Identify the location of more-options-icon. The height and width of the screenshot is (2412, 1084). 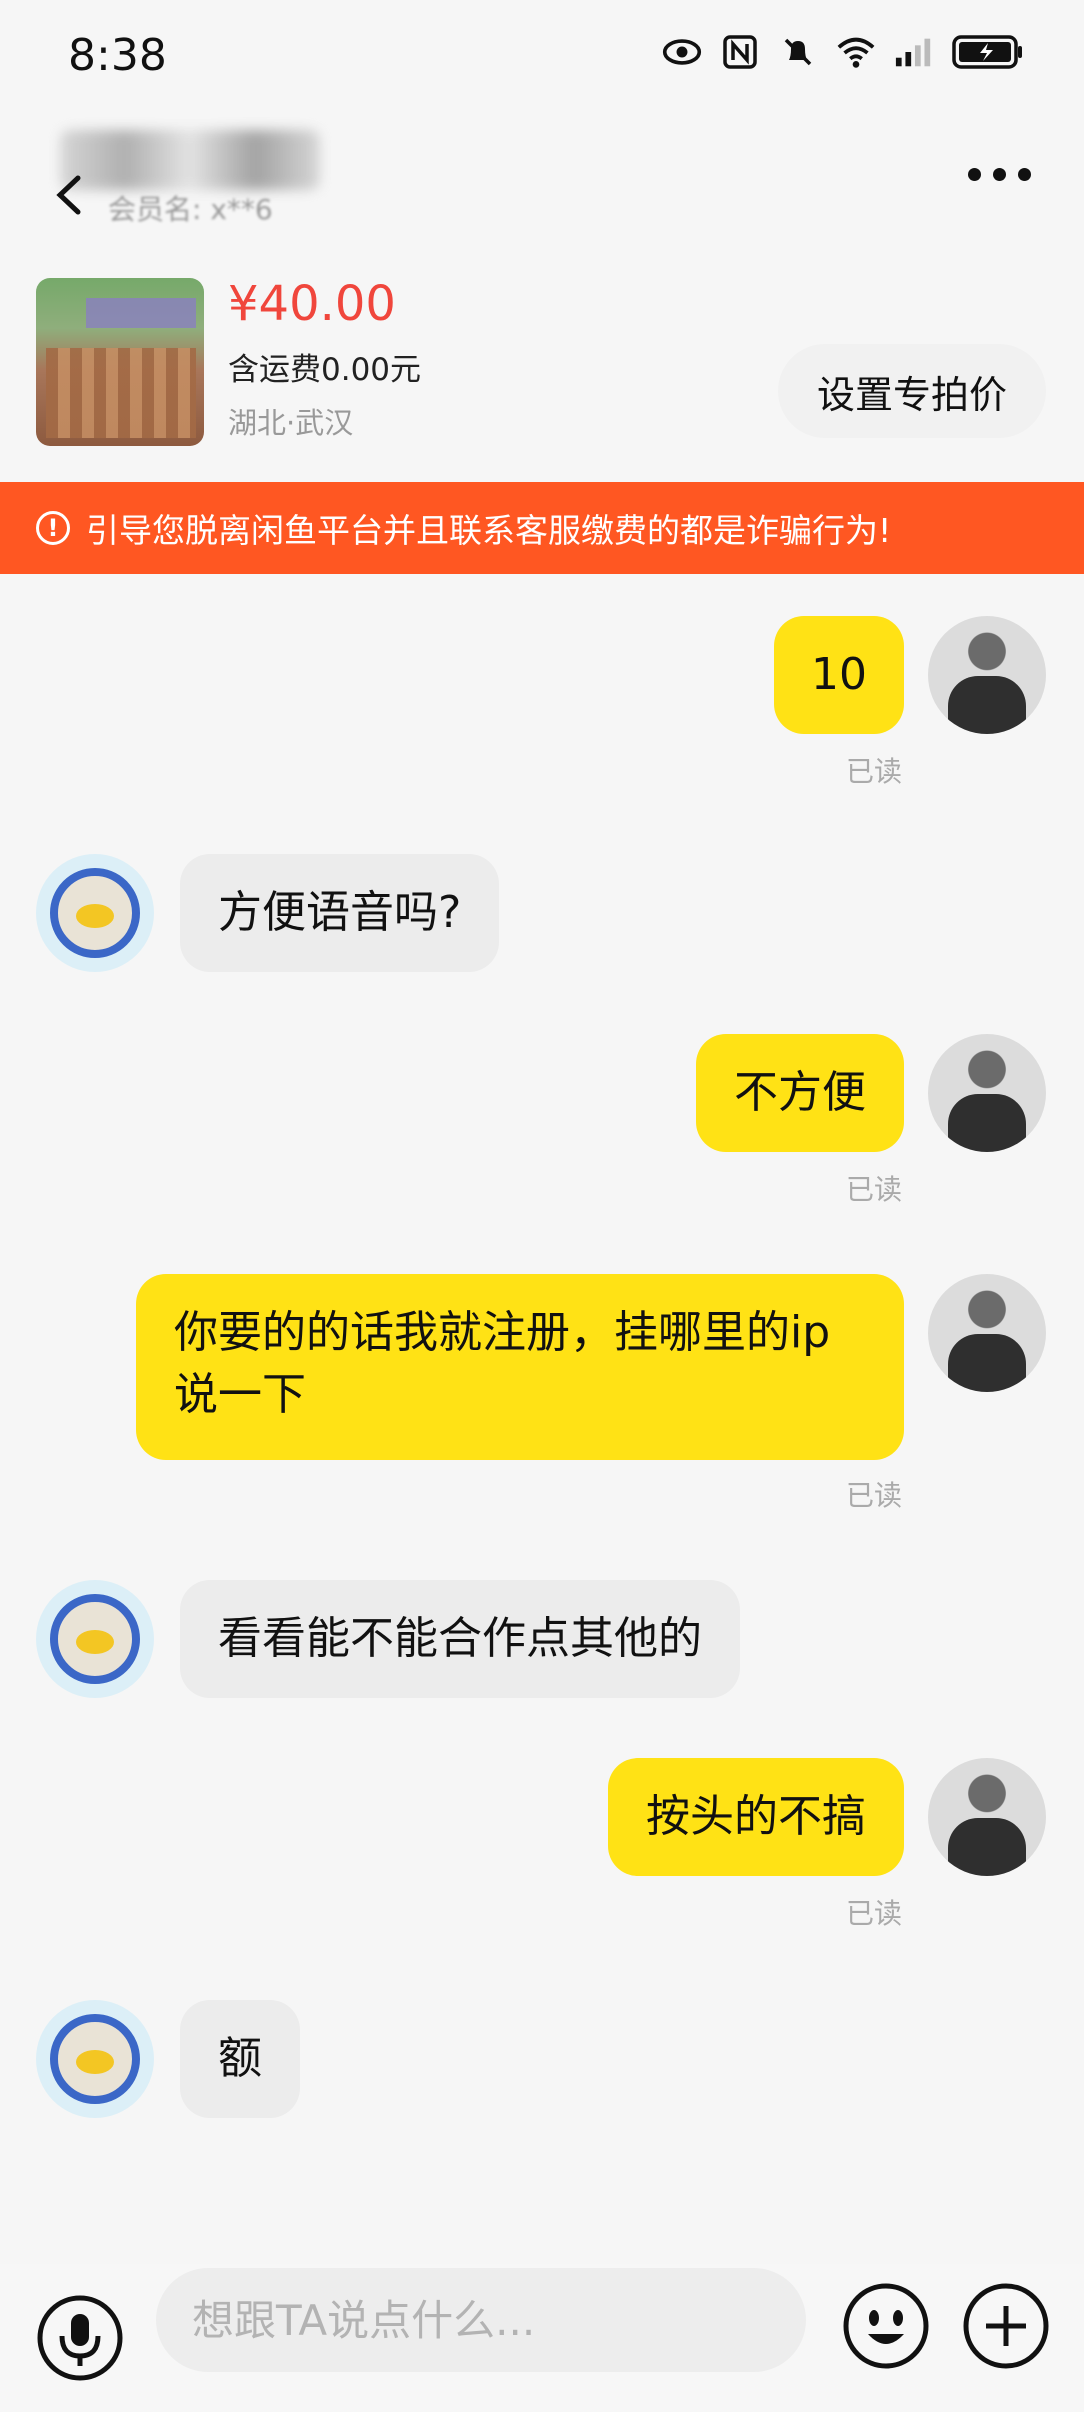
(1001, 178).